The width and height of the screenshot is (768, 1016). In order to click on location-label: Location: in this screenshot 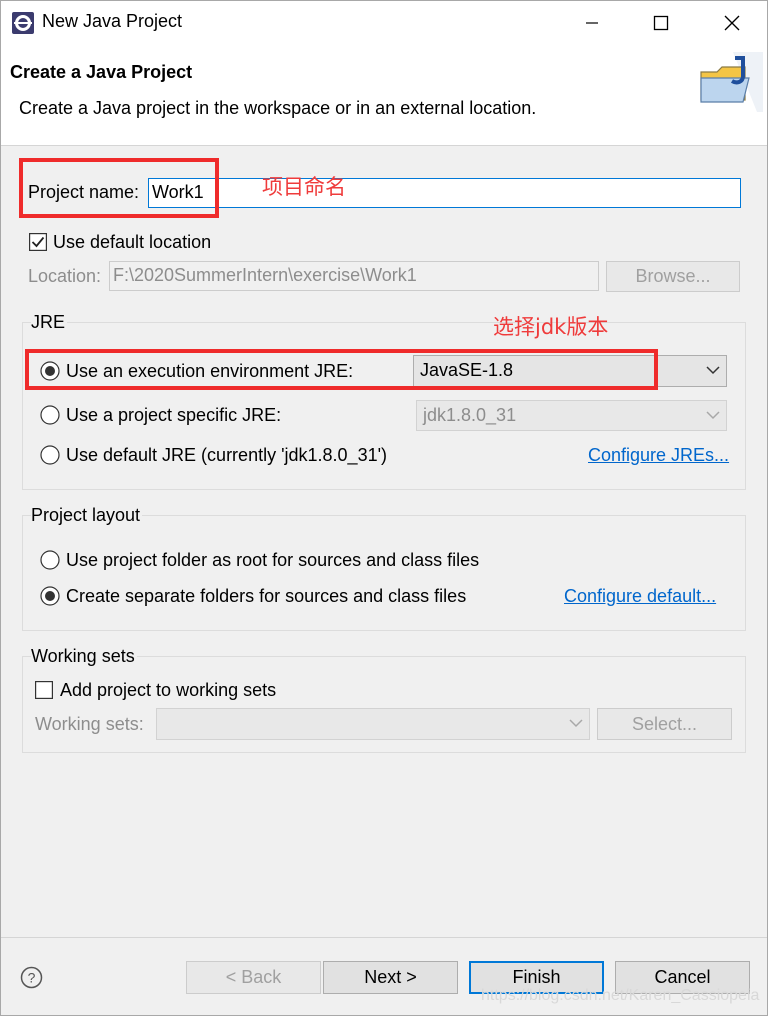, I will do `click(65, 276)`.